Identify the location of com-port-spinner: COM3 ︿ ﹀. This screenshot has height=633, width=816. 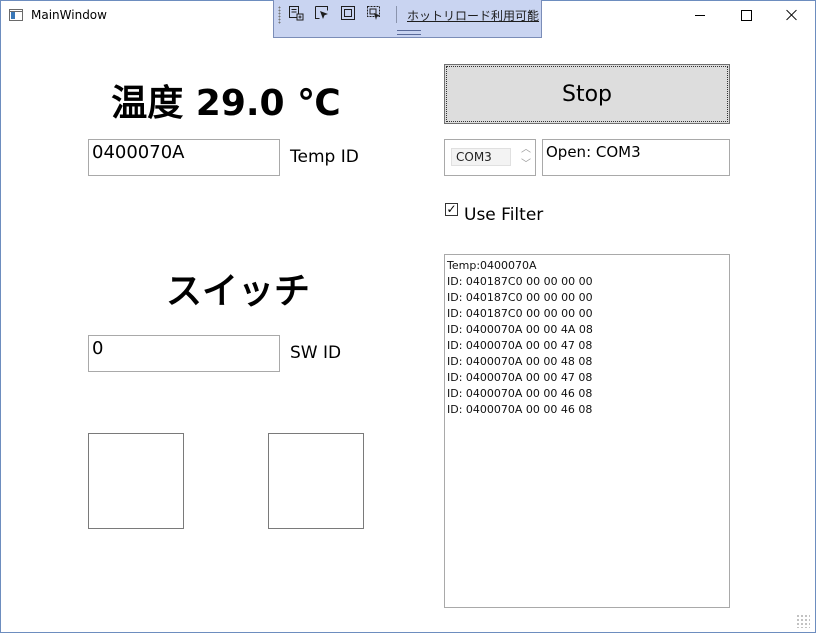
(490, 157).